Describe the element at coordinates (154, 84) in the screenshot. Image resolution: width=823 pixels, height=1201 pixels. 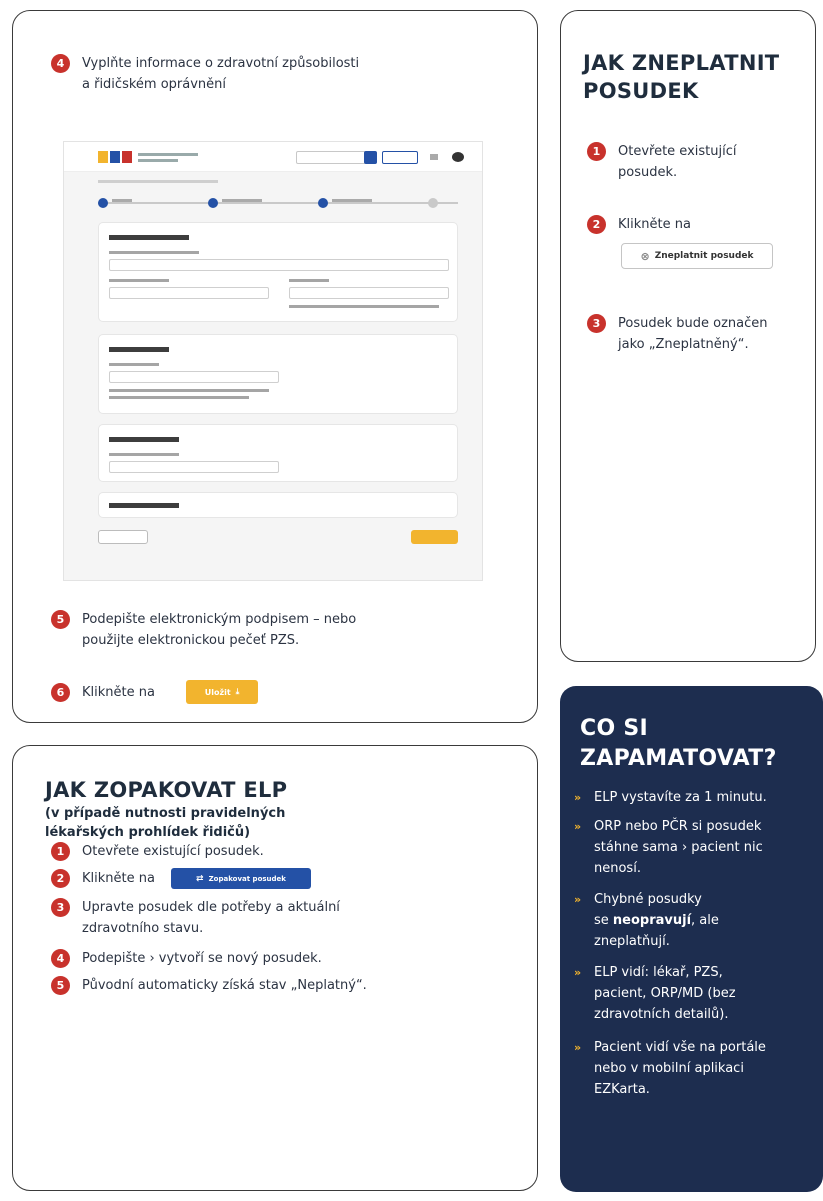
I see `step-text: a řidičském oprávnění` at that location.